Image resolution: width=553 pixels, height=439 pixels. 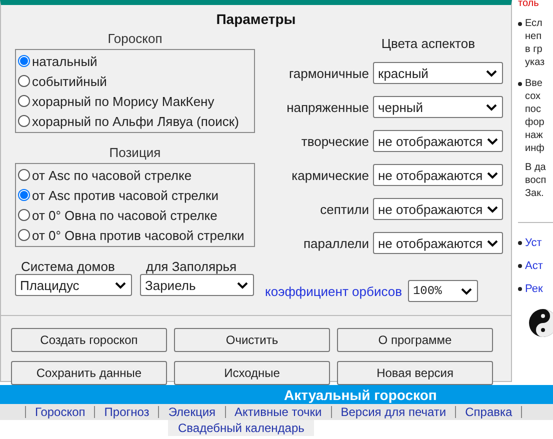 What do you see at coordinates (135, 101) in the screenshot?
I see `radio-option: хорарный по Морису МакКену` at bounding box center [135, 101].